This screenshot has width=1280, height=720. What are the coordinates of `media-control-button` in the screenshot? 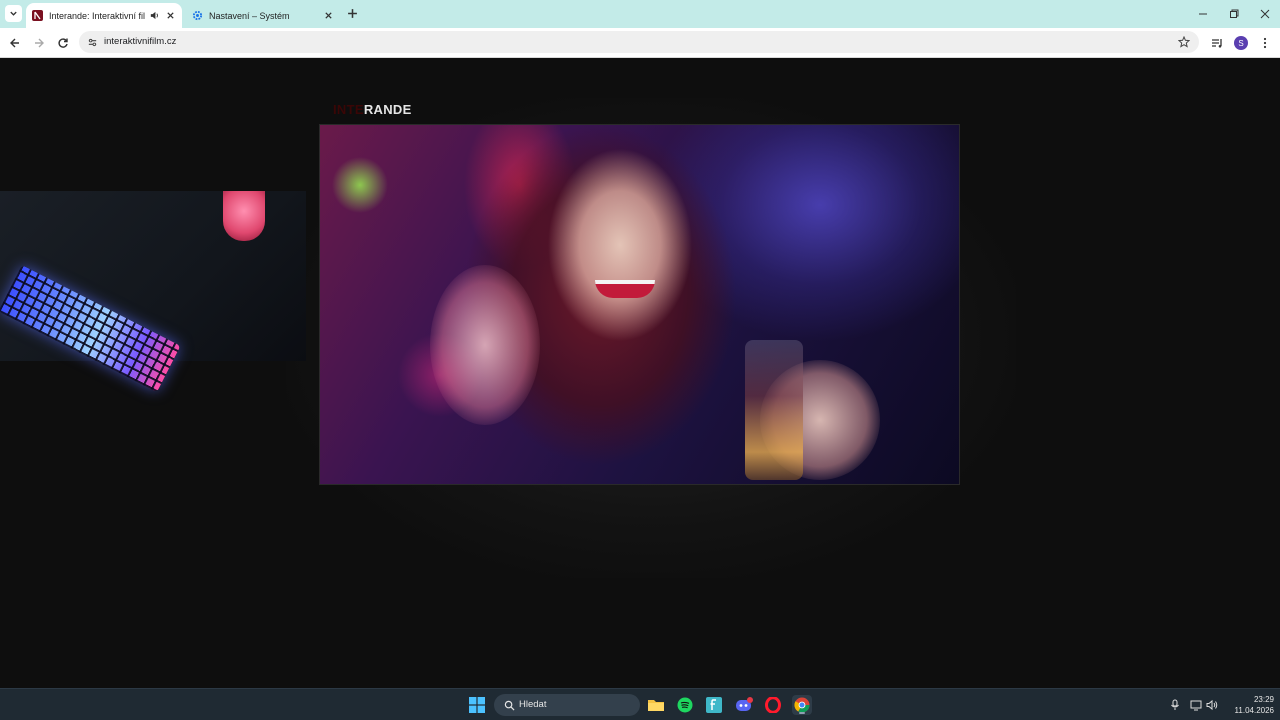 It's located at (1217, 43).